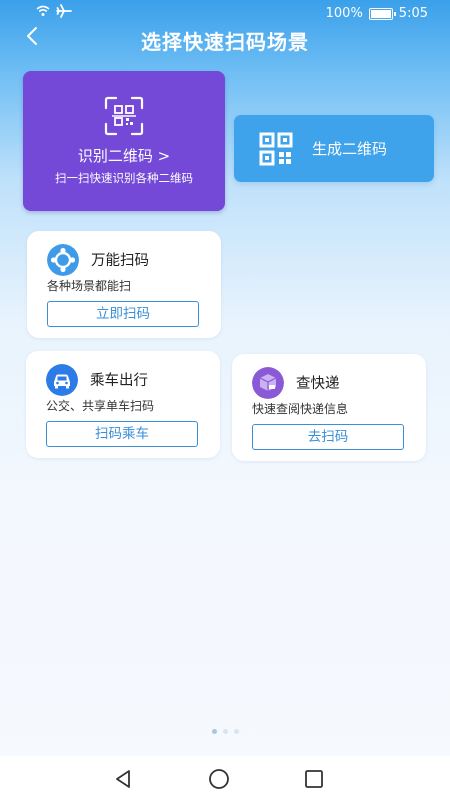 This screenshot has height=800, width=450. Describe the element at coordinates (43, 10) in the screenshot. I see `wifi-icon` at that location.